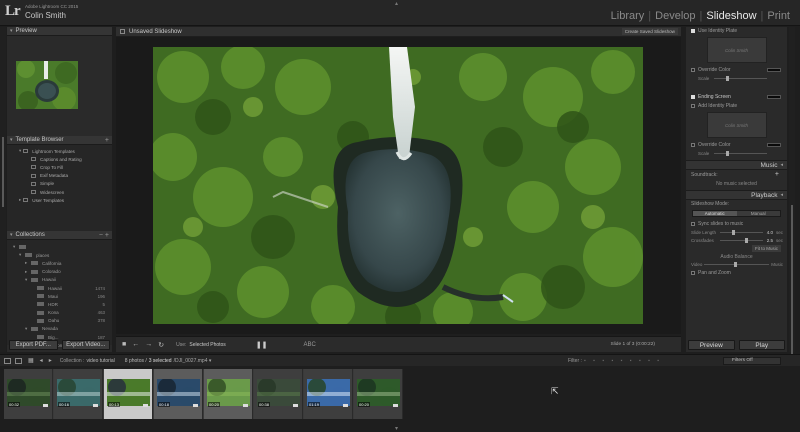  Describe the element at coordinates (761, 345) in the screenshot. I see `play-button: Play` at that location.